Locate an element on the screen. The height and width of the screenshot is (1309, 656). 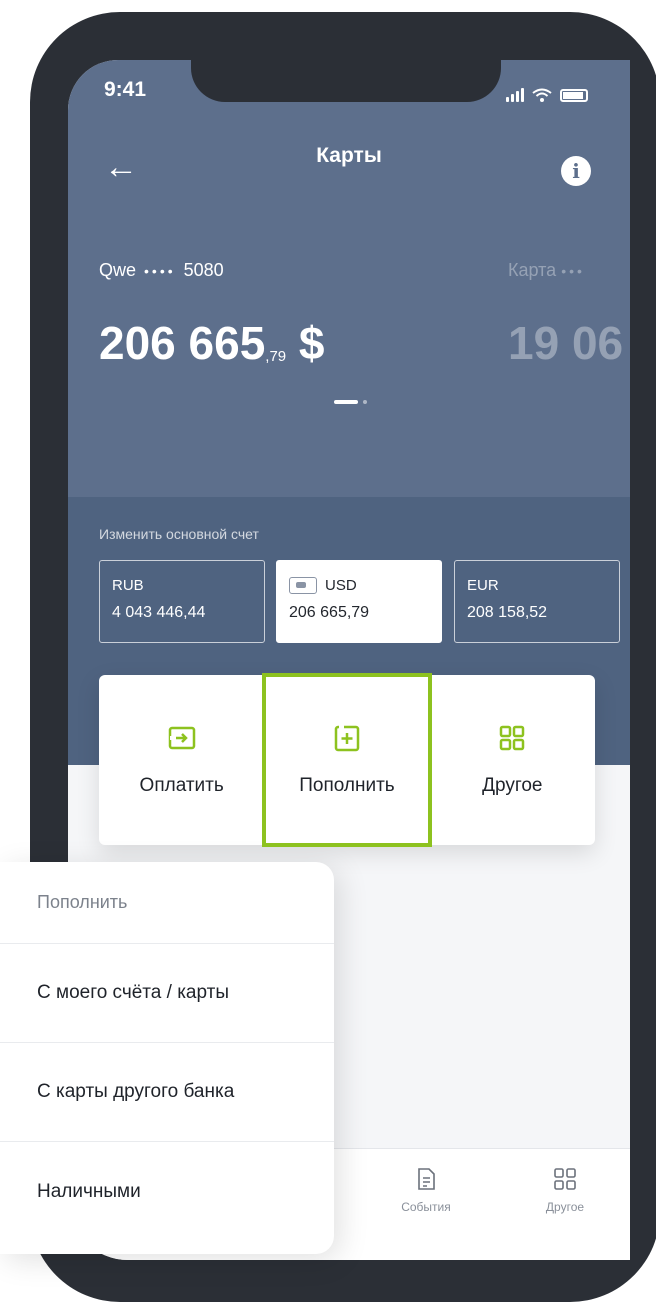
card-mask: •••• is located at coordinates (160, 271).